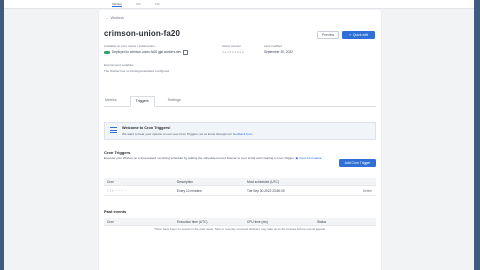 Image resolution: width=480 pixels, height=270 pixels. What do you see at coordinates (345, 222) in the screenshot?
I see `column-header: Status` at bounding box center [345, 222].